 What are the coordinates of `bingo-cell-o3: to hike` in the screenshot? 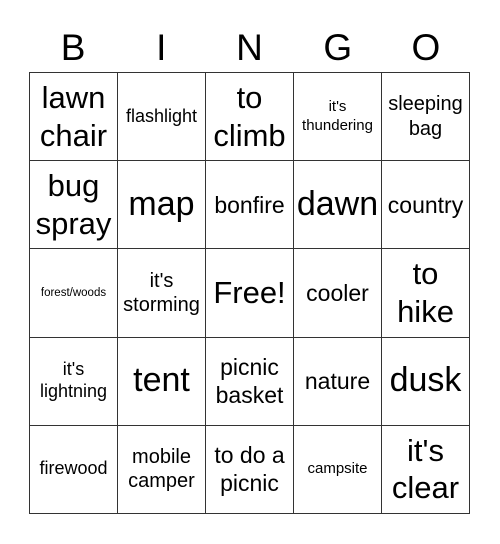 It's located at (426, 293).